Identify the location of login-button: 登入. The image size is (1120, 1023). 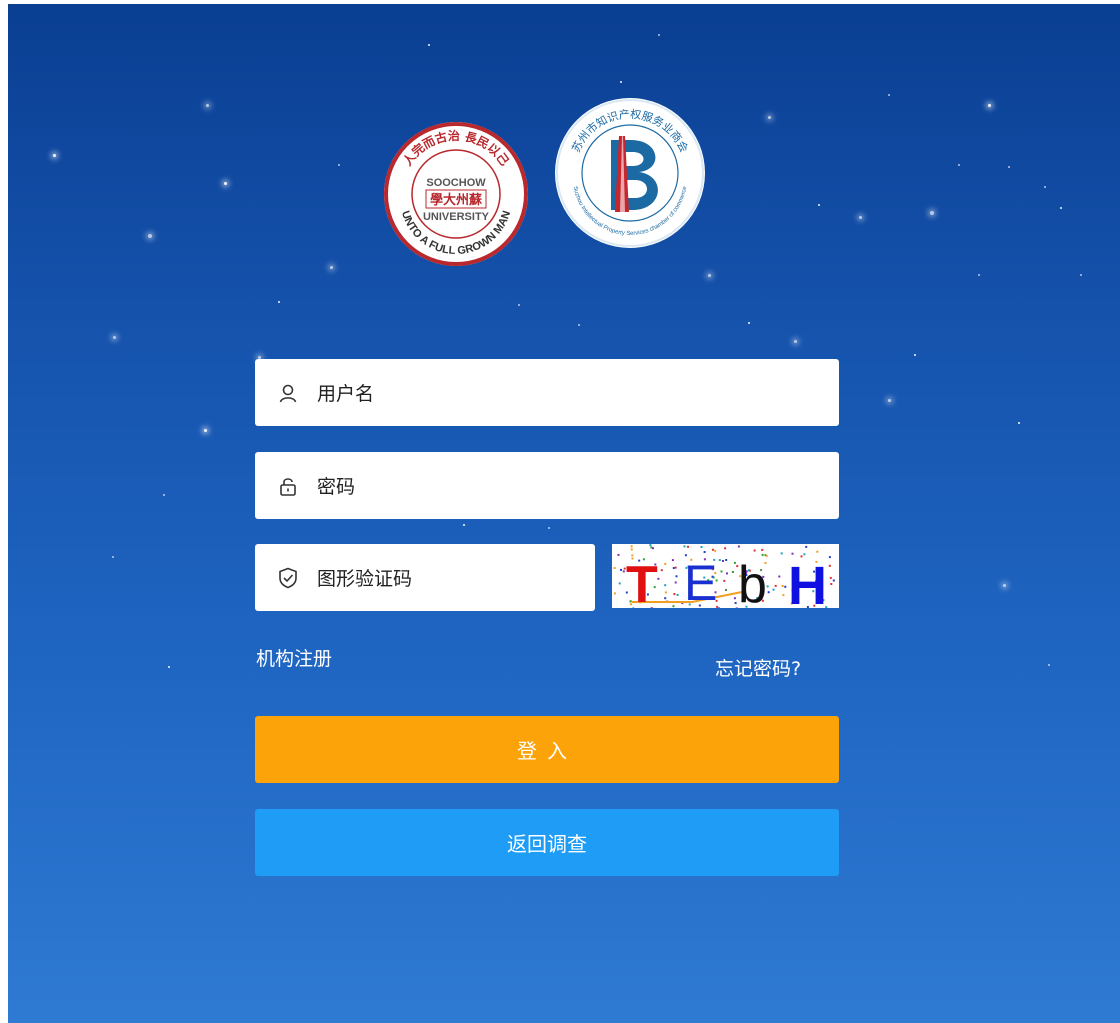
(547, 749).